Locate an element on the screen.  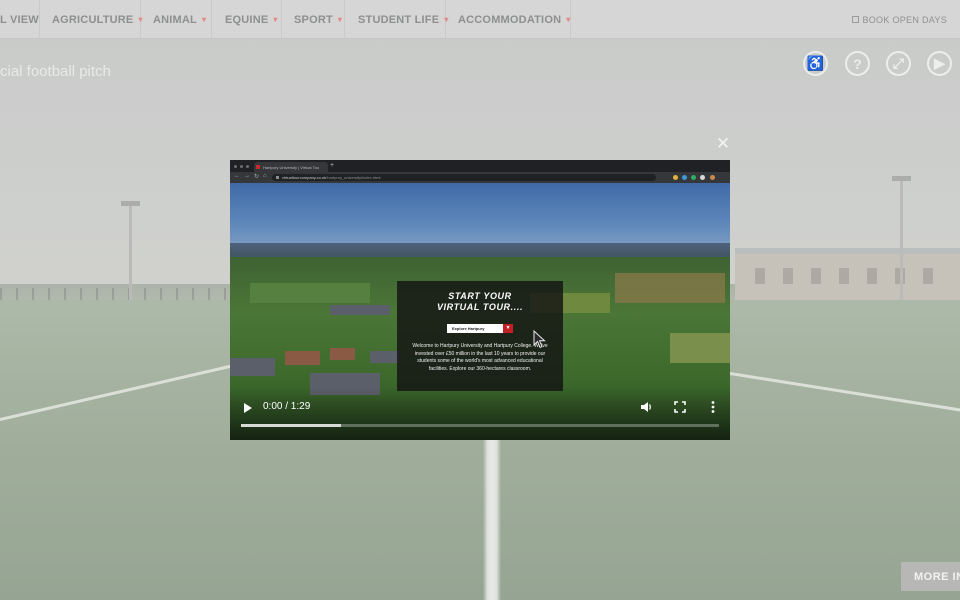
browser-tab: Hartpury University | Virtual Tou is located at coordinates (291, 167).